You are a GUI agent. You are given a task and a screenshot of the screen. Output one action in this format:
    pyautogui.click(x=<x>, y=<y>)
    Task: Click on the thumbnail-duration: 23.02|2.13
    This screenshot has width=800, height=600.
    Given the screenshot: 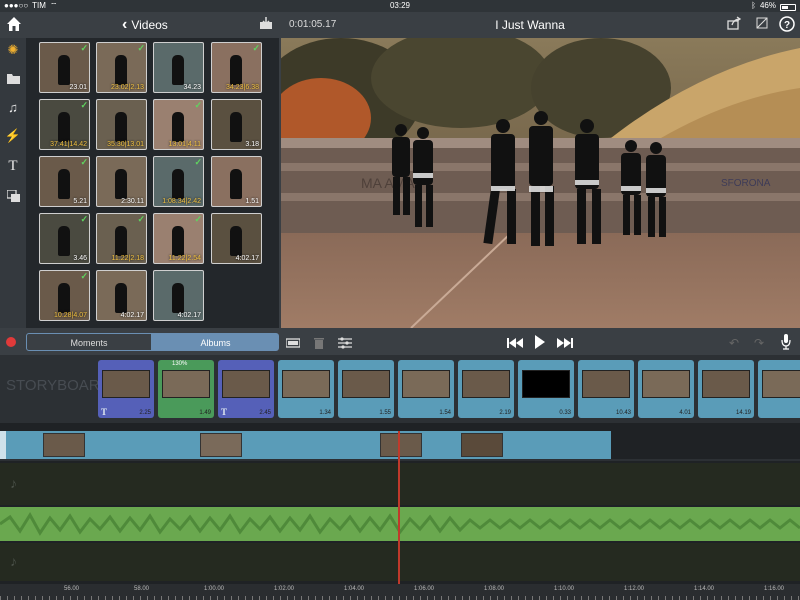 What is the action you would take?
    pyautogui.click(x=127, y=87)
    